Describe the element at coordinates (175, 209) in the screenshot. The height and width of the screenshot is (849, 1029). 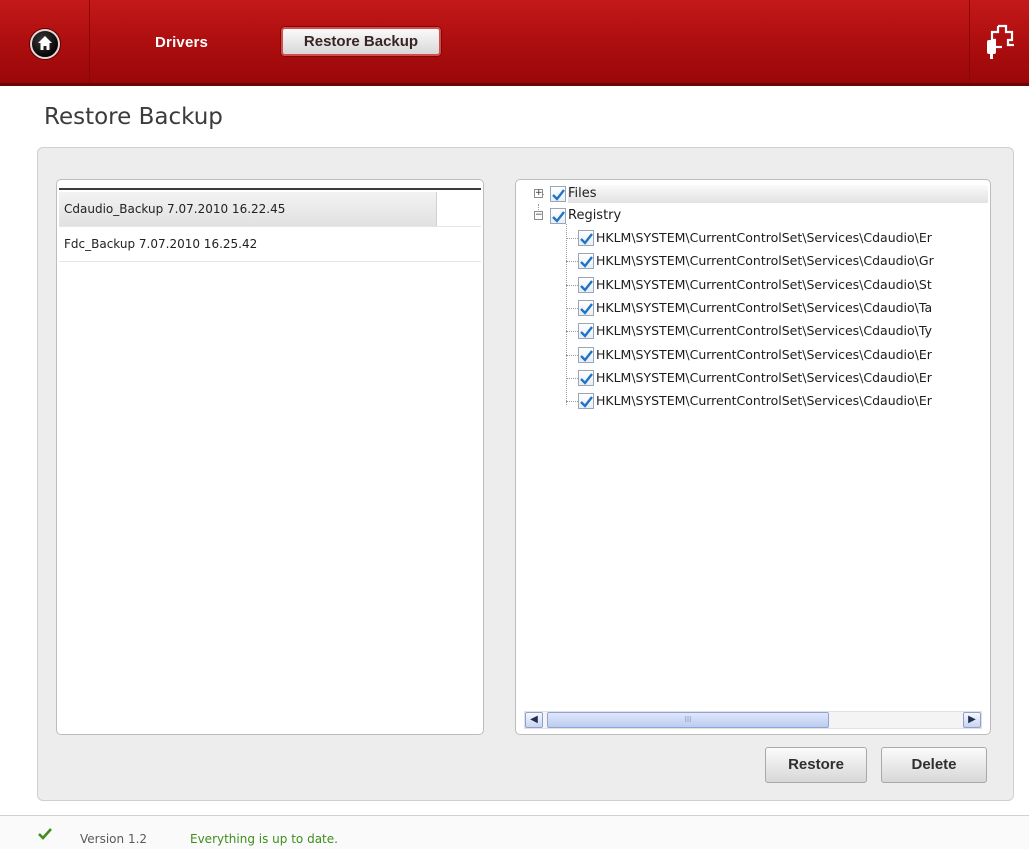
I see `list-item-label: Cdaudio_Backup 7.07.2010 16.22.45` at that location.